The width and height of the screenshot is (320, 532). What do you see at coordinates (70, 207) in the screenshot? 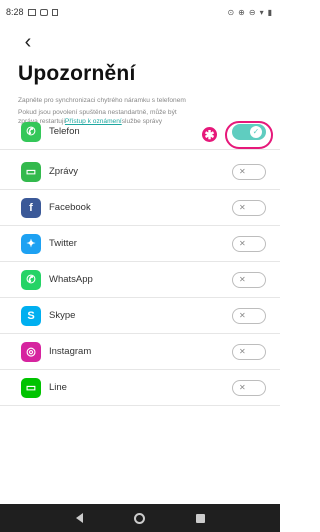
I see `app-label: Facebook` at bounding box center [70, 207].